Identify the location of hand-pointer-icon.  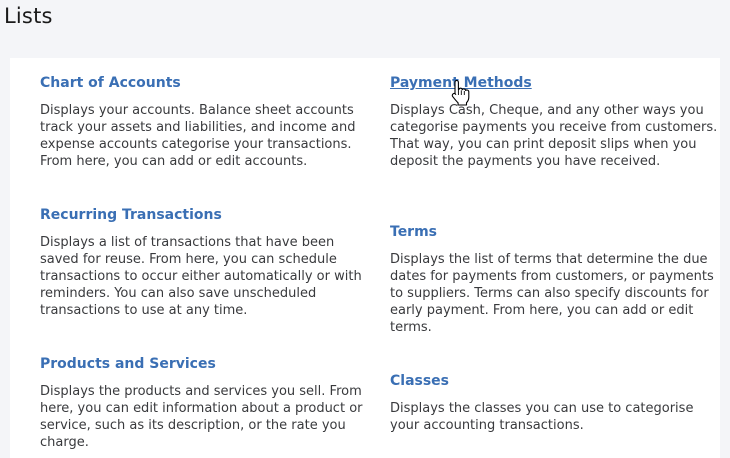
(460, 93).